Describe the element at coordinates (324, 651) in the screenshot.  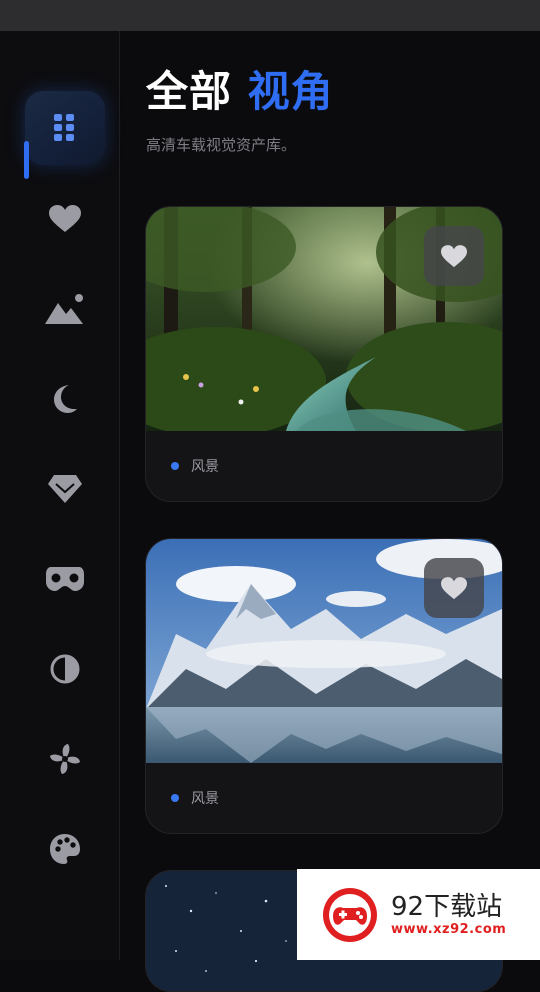
I see `snow-mountain-lake-photo` at that location.